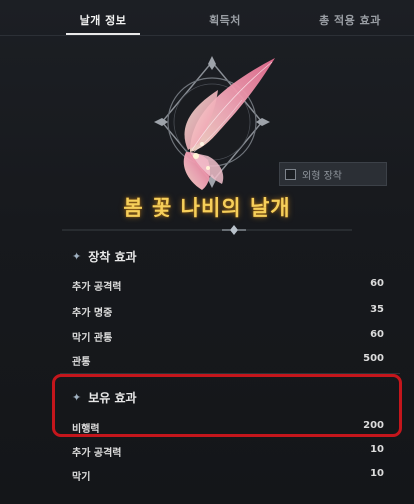 The image size is (414, 504). Describe the element at coordinates (92, 313) in the screenshot. I see `effect-label: 추가 명중` at that location.